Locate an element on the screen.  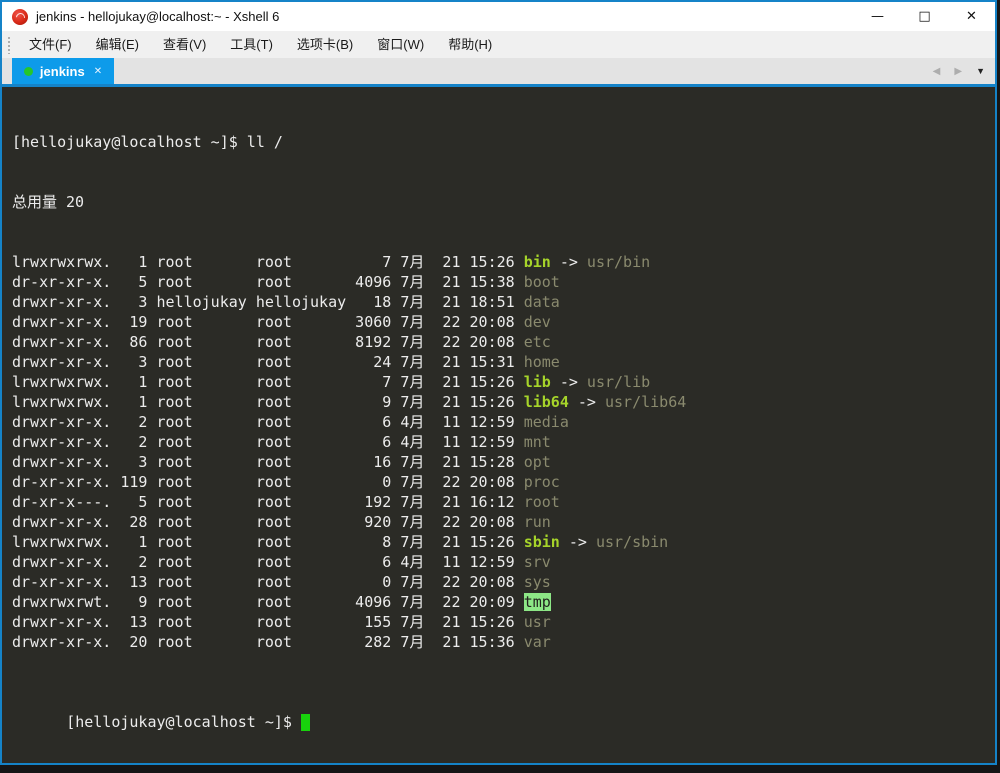
tab-bar: jenkins ✕ ◀ ▶ ▼ is located at coordinates (498, 71).